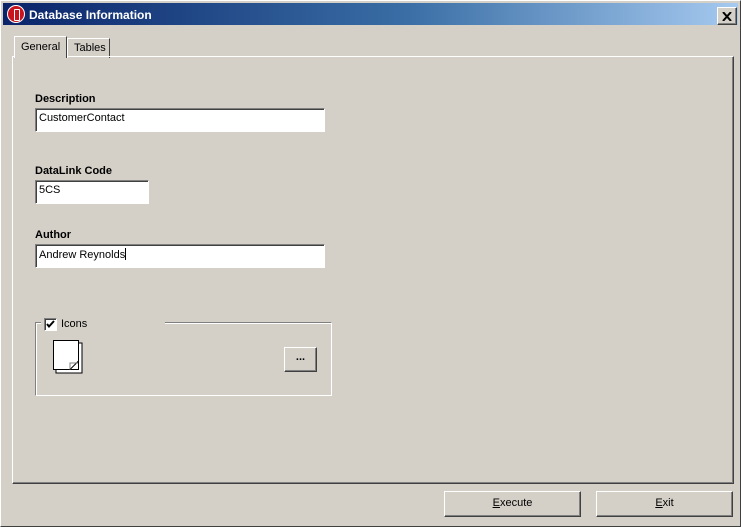 Image resolution: width=741 pixels, height=527 pixels. Describe the element at coordinates (659, 503) in the screenshot. I see `exit-mnemonic: E` at that location.